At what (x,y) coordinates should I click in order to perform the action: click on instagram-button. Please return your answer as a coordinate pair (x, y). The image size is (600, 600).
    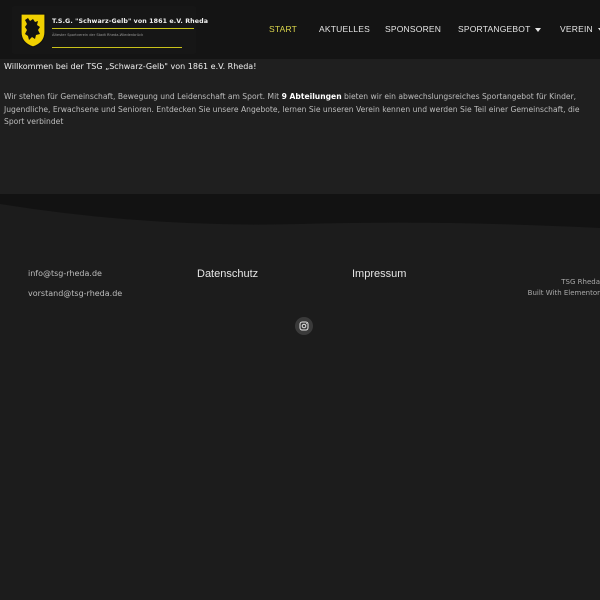
    Looking at the image, I should click on (304, 326).